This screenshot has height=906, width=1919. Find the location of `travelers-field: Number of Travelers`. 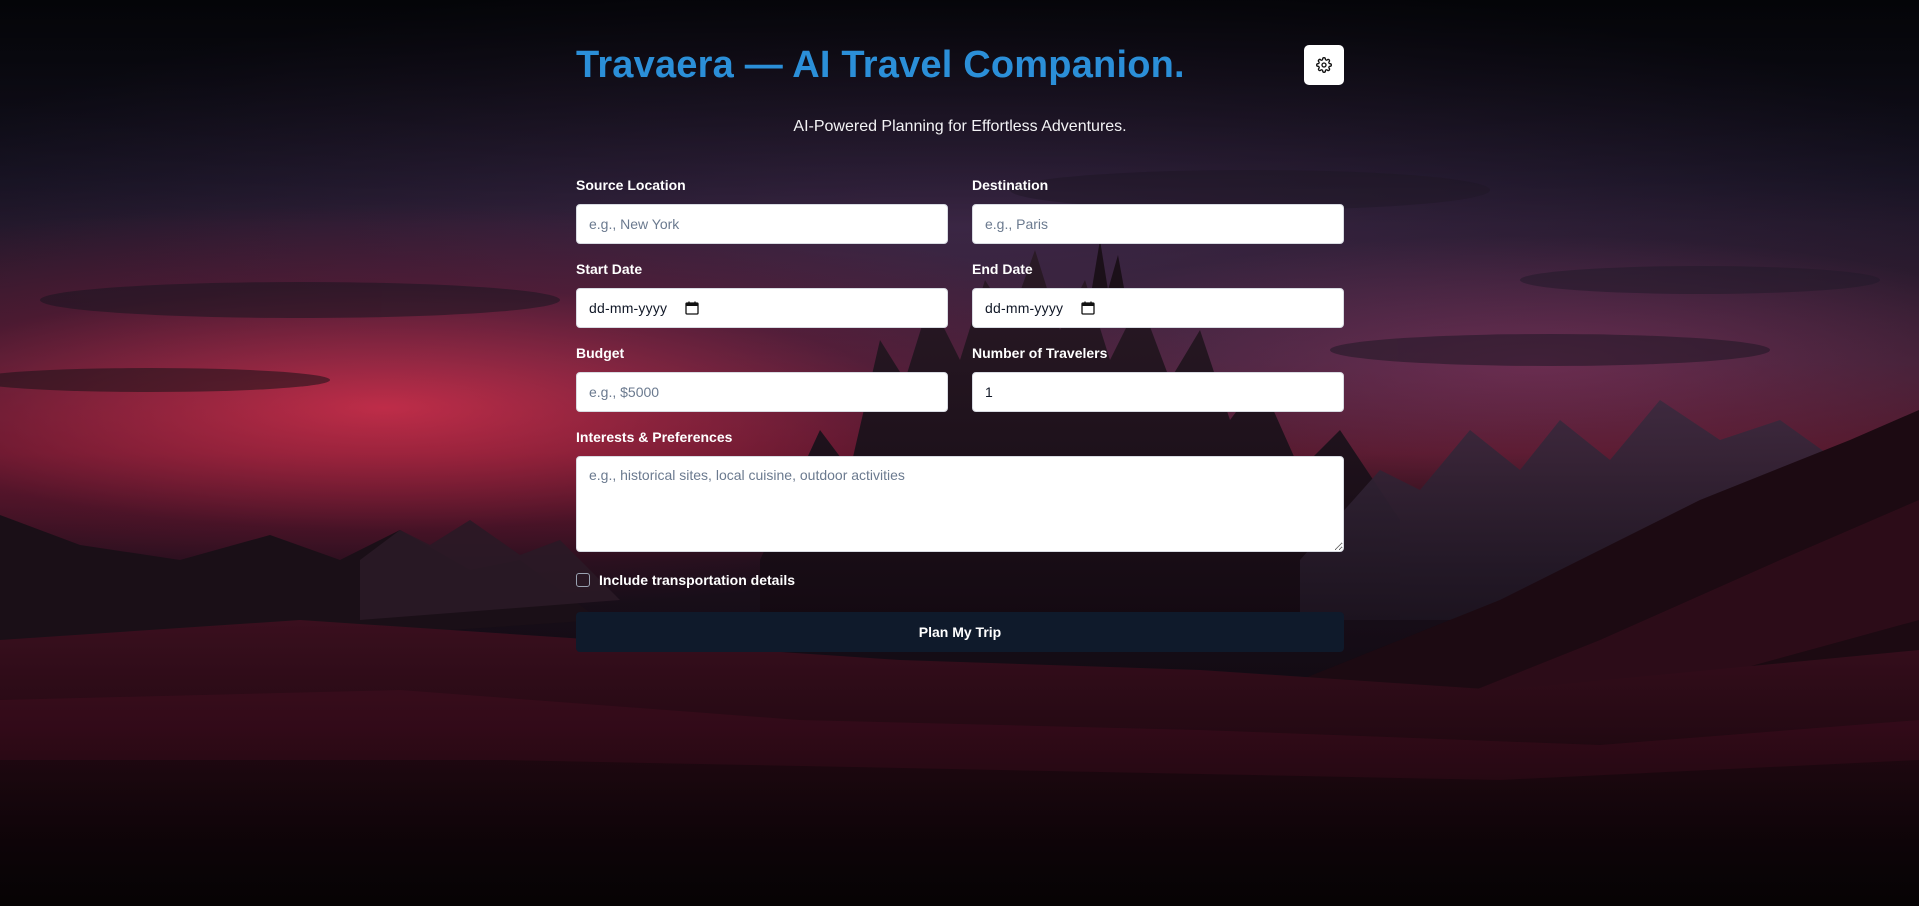

travelers-field: Number of Travelers is located at coordinates (1158, 378).